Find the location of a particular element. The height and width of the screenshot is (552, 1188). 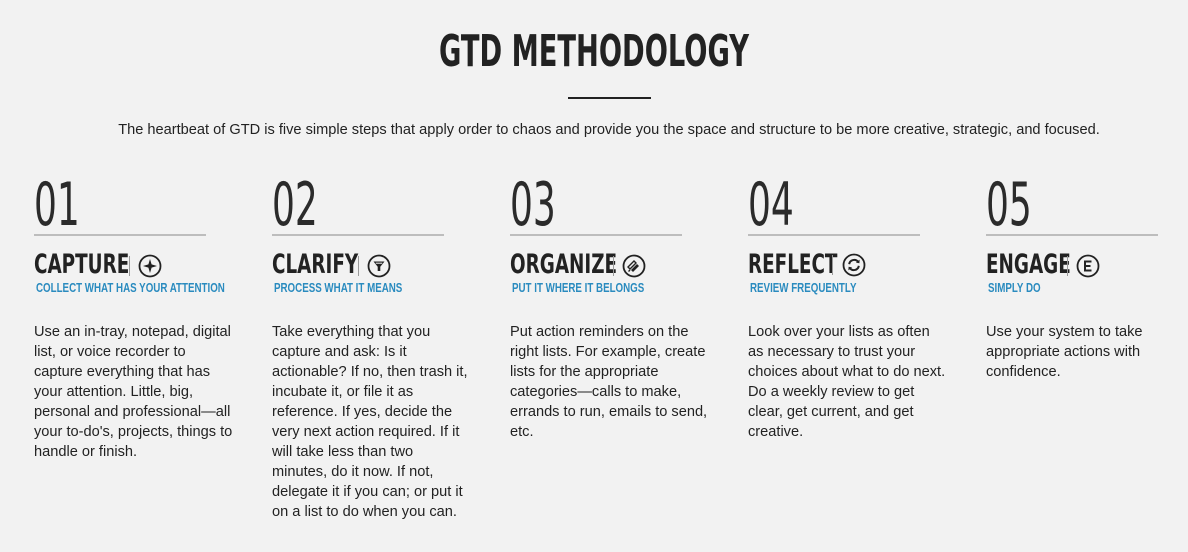

step-name: REFLECT is located at coordinates (793, 264).